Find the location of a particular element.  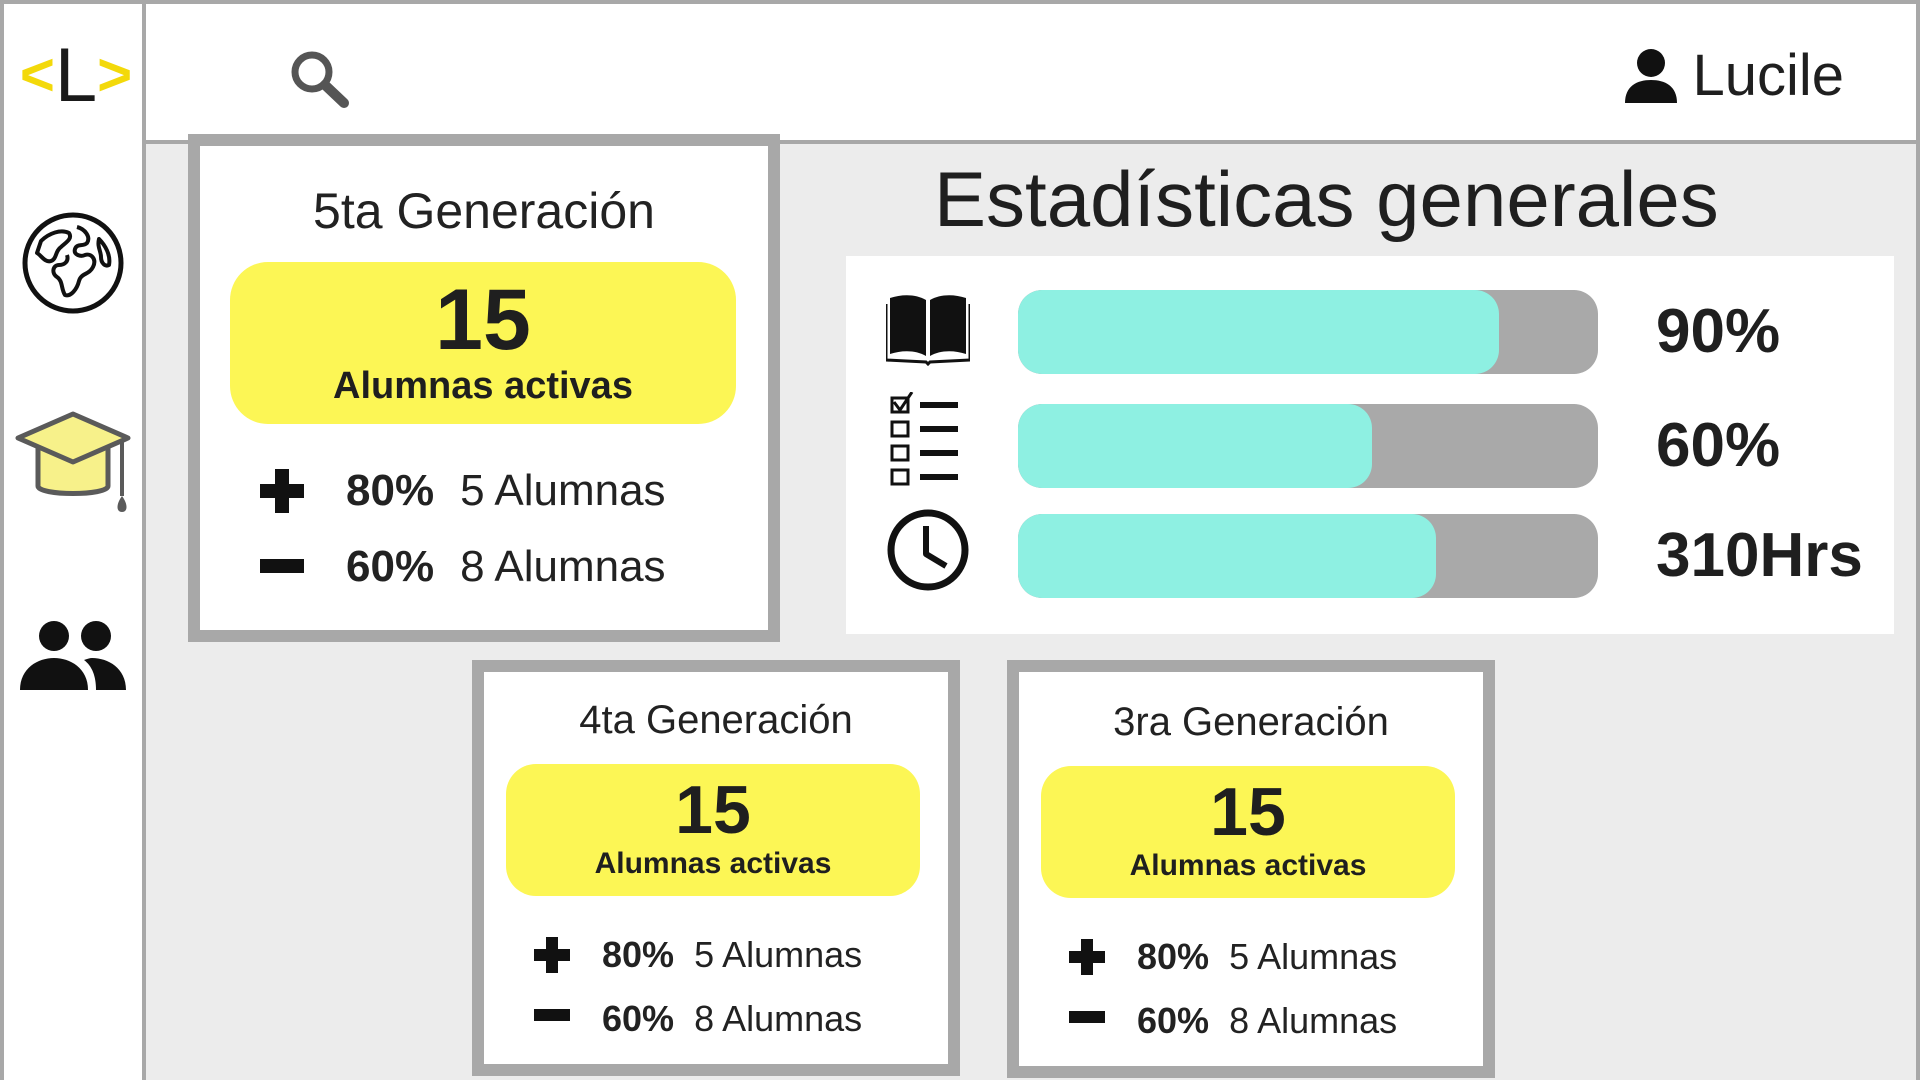

sidebar: <L> is located at coordinates (75, 542).